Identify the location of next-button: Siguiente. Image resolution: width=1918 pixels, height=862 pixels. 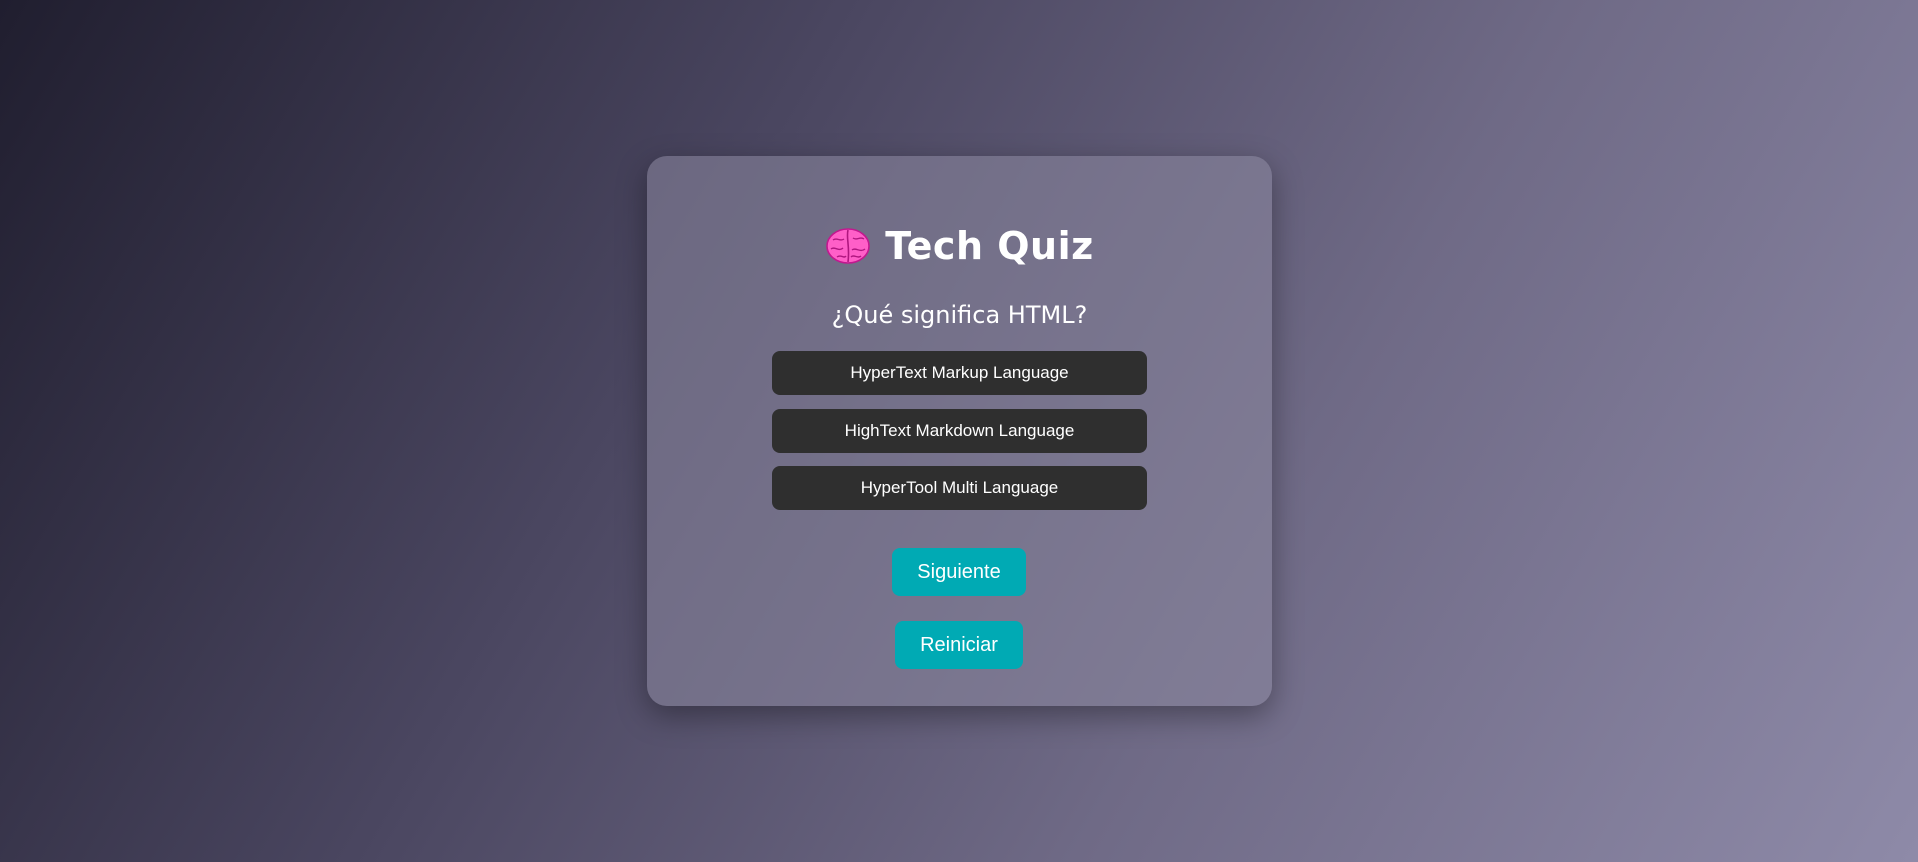
(959, 572).